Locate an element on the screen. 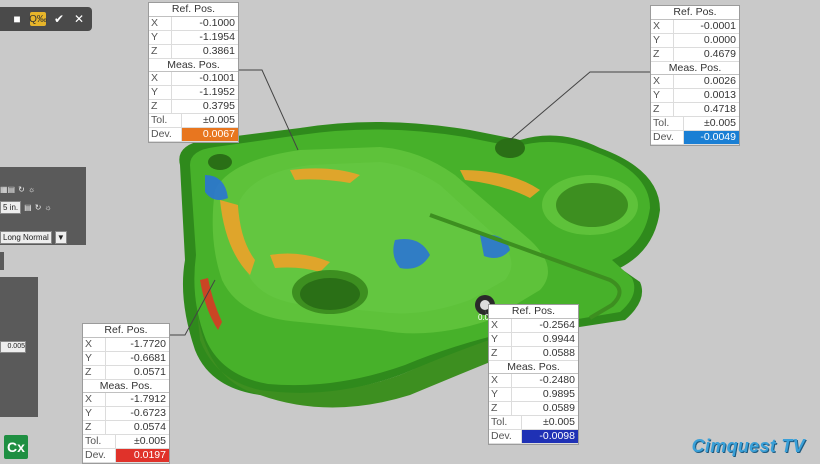 The image size is (820, 464). deviation-value: -0.0098 is located at coordinates (550, 437).